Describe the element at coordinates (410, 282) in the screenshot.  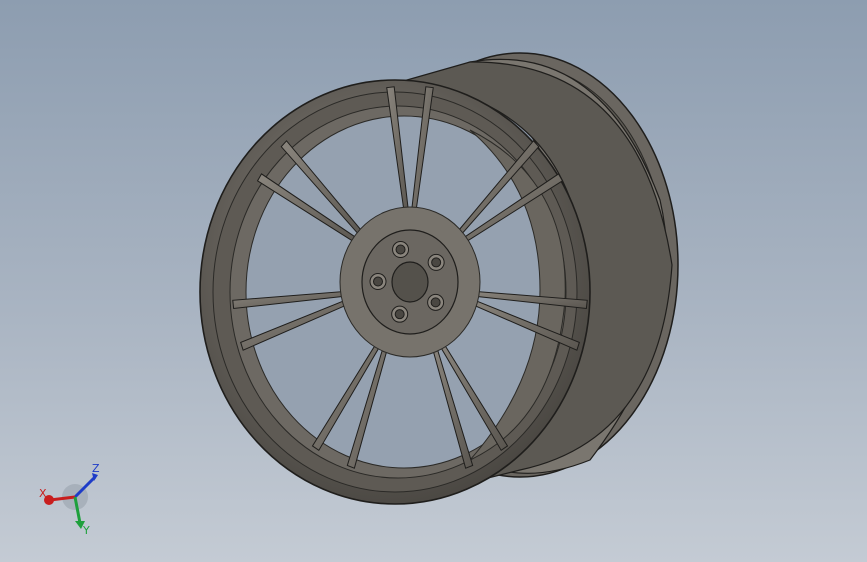
I see `hub` at that location.